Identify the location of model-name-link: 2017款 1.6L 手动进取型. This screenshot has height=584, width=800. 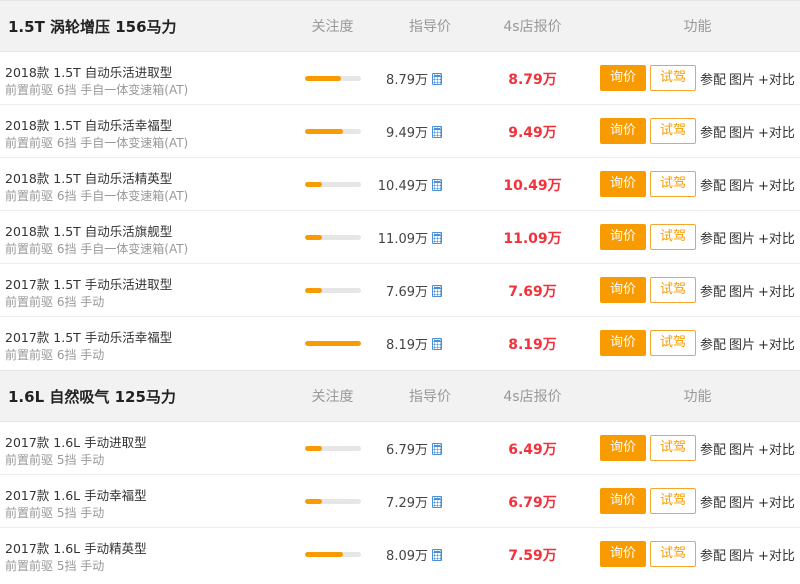
(76, 441).